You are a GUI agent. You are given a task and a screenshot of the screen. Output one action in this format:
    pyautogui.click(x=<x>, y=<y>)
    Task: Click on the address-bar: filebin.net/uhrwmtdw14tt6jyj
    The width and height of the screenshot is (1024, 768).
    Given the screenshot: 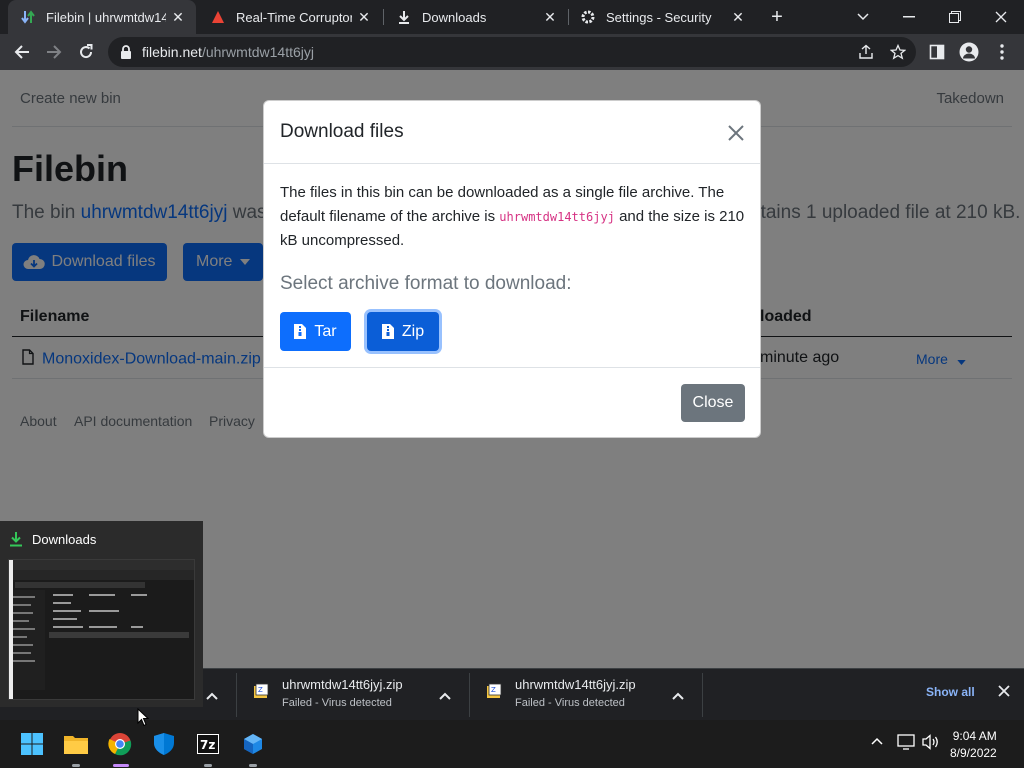 What is the action you would take?
    pyautogui.click(x=512, y=52)
    